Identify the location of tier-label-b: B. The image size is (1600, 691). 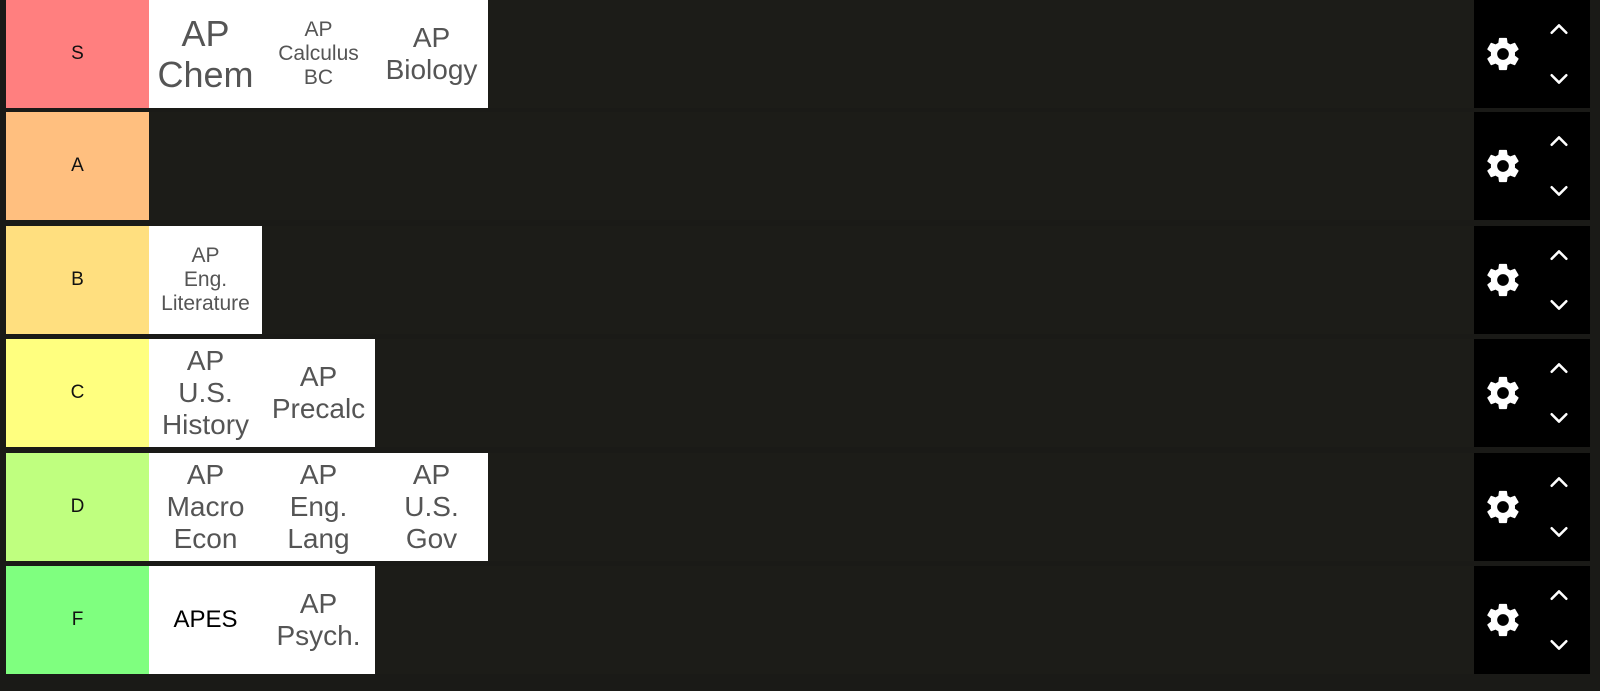
(77, 280).